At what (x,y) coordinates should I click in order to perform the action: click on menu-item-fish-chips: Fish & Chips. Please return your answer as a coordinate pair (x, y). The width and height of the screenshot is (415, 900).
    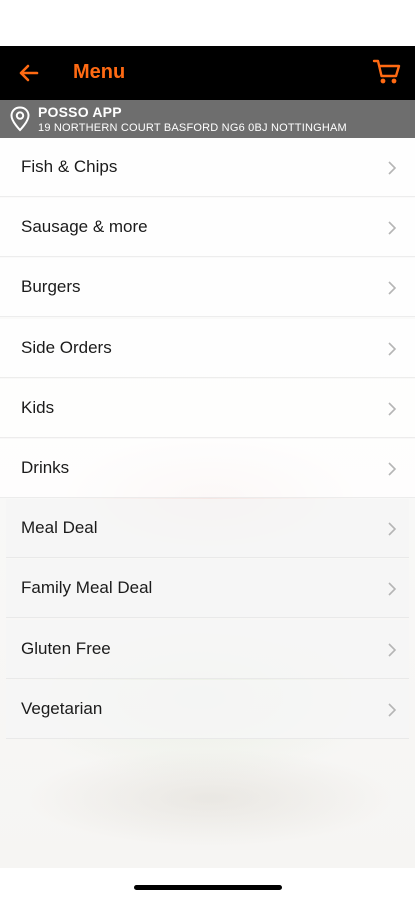
    Looking at the image, I should click on (207, 167).